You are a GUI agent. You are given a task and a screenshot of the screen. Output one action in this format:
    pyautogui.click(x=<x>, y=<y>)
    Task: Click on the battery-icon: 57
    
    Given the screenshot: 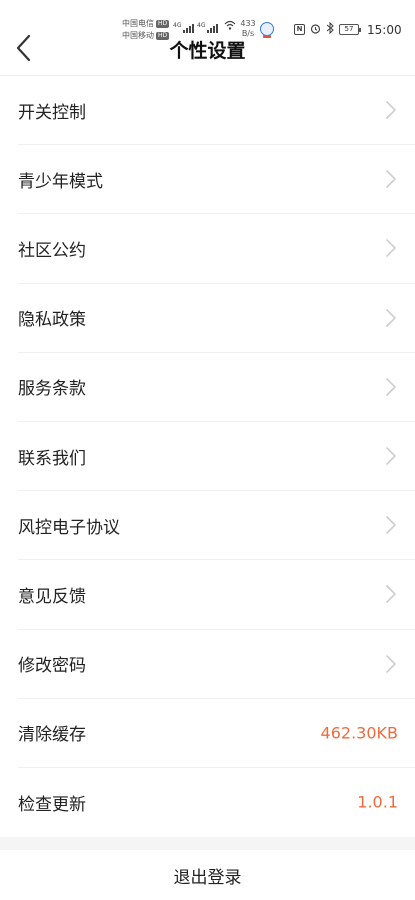 What is the action you would take?
    pyautogui.click(x=350, y=29)
    